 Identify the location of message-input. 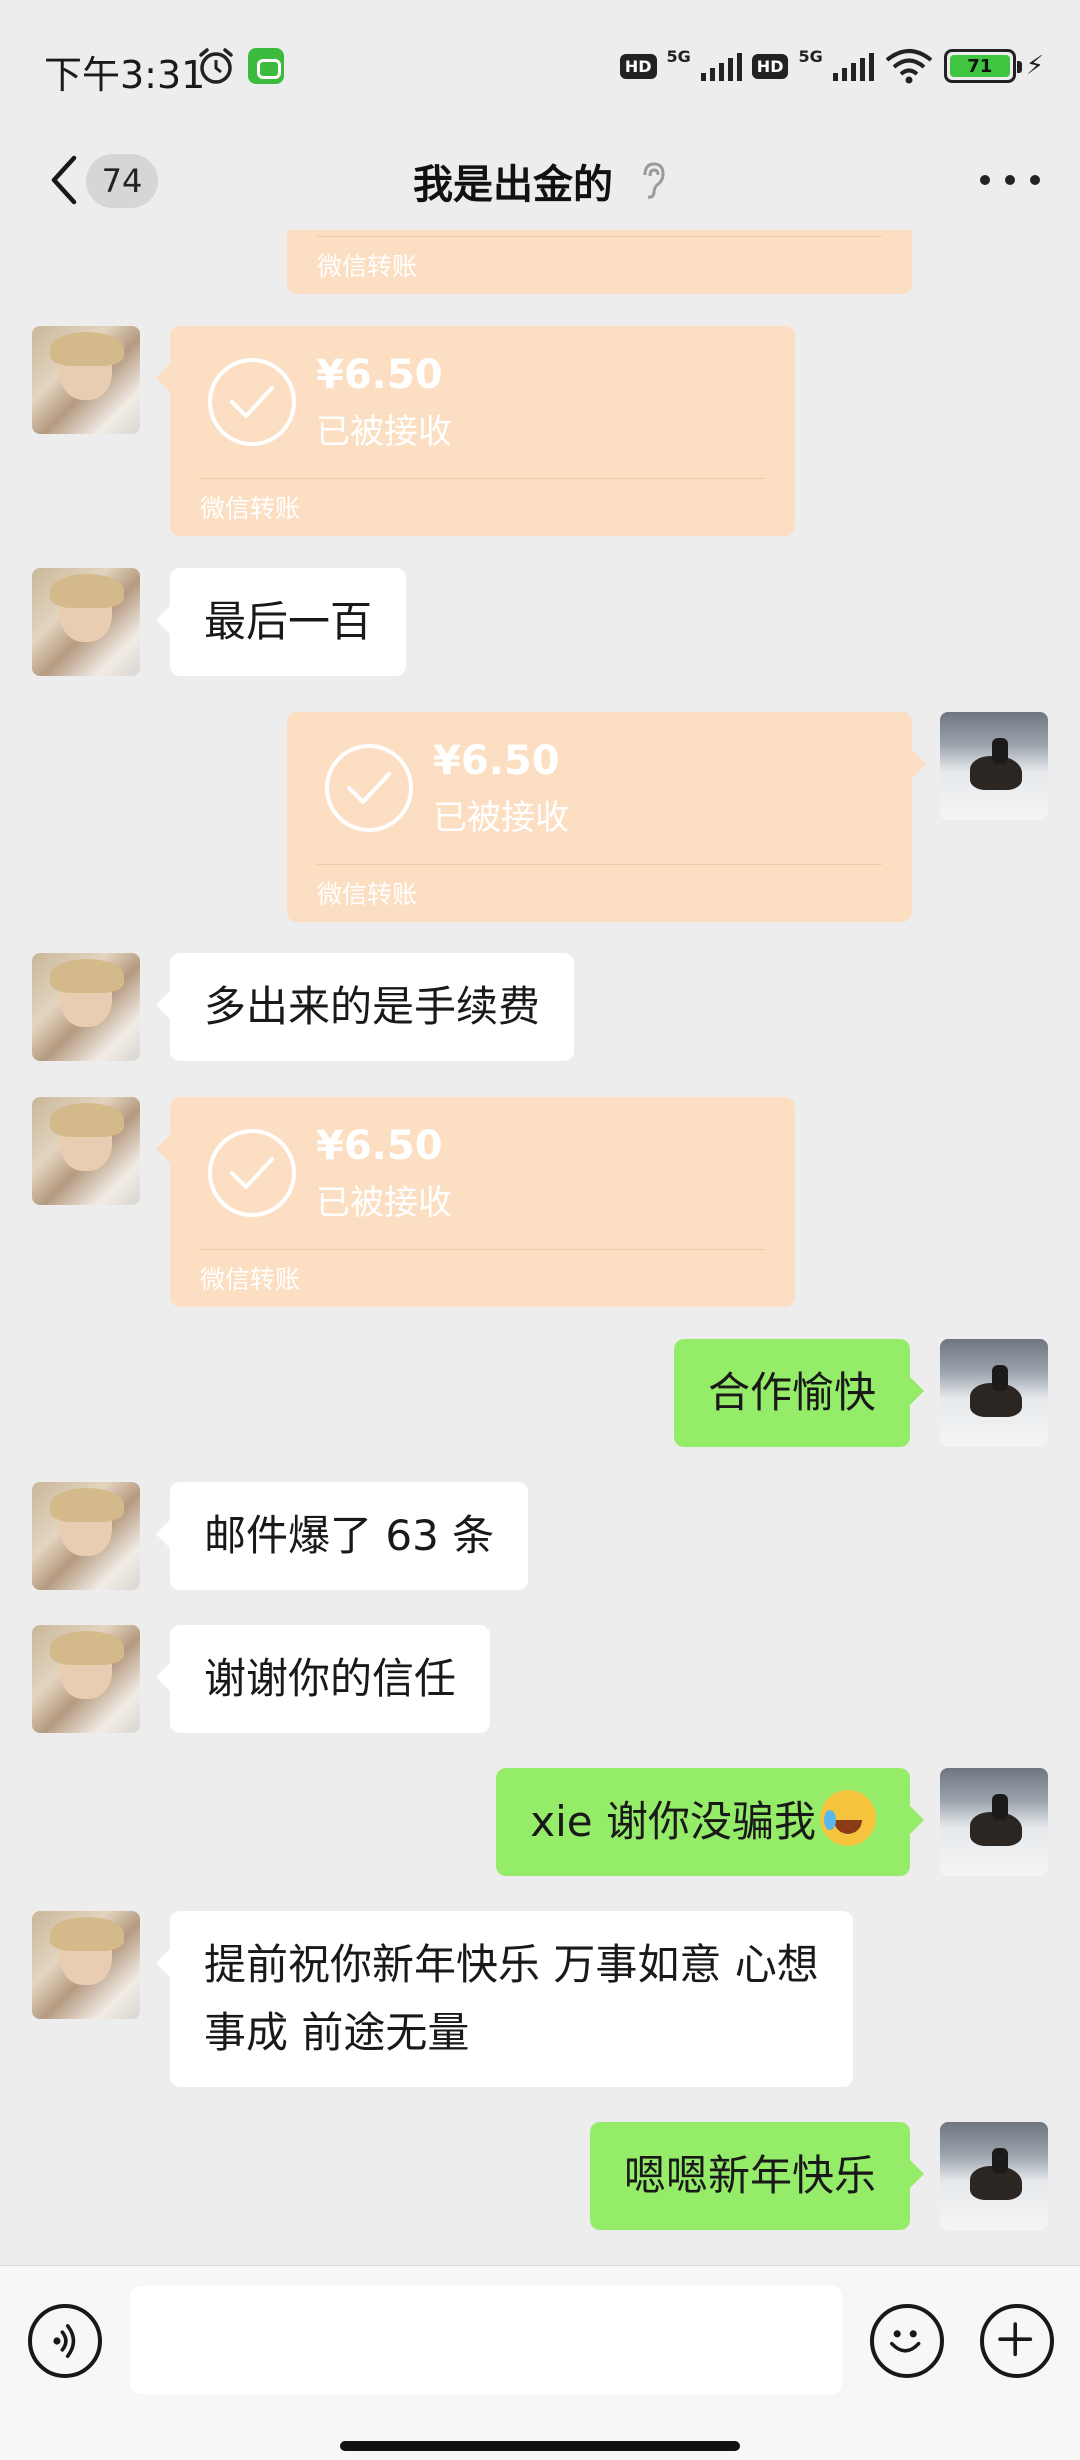
(486, 2340).